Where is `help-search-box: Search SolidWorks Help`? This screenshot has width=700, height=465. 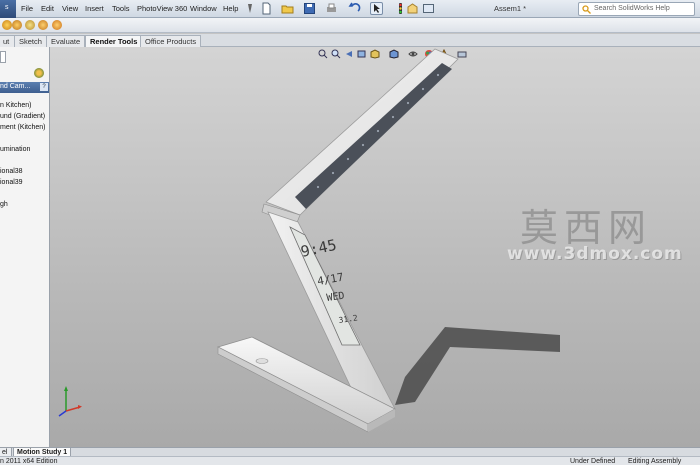 help-search-box: Search SolidWorks Help is located at coordinates (636, 9).